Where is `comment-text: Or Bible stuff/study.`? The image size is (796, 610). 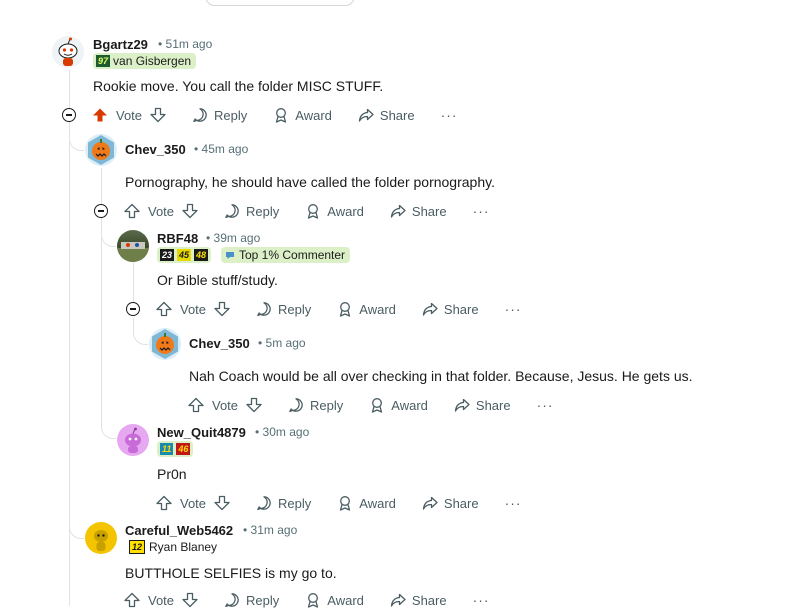
comment-text: Or Bible stuff/study. is located at coordinates (217, 280).